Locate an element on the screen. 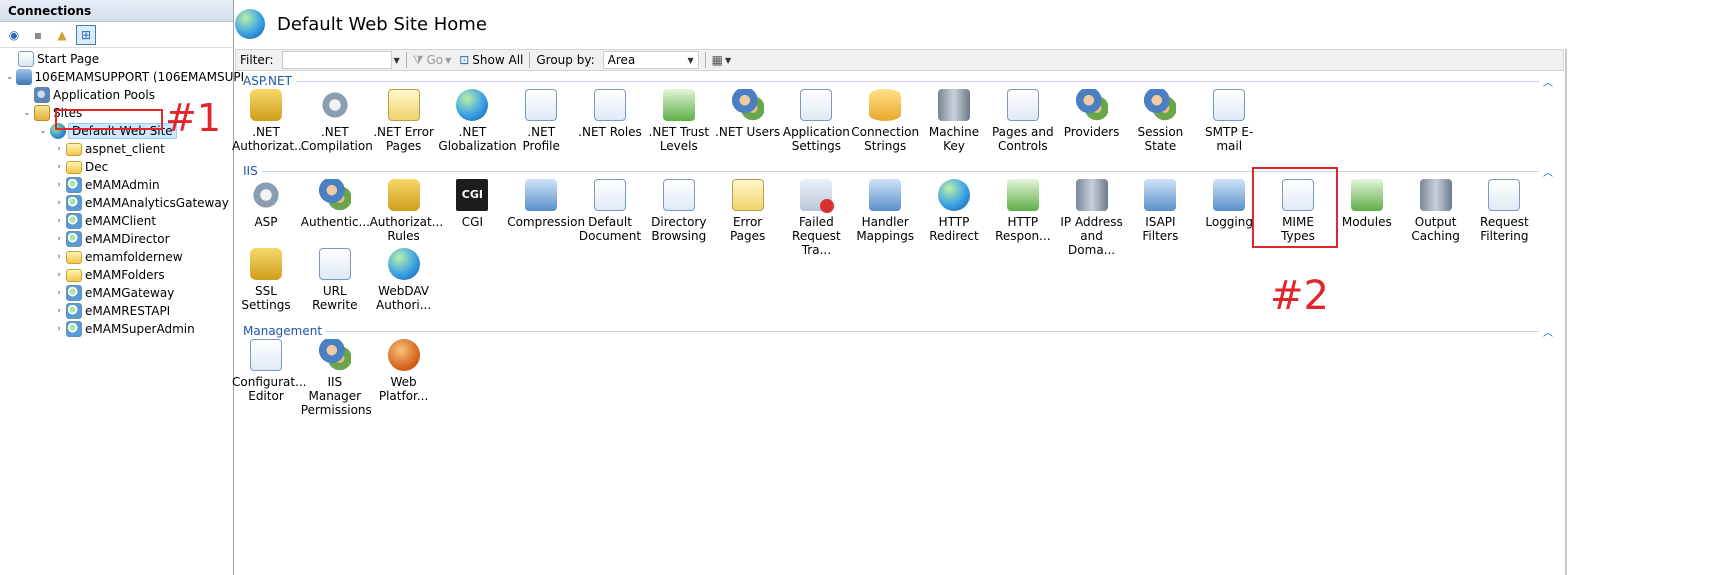 Image resolution: width=1715 pixels, height=575 pixels. tree-item: › eMAMGateway is located at coordinates (116, 293).